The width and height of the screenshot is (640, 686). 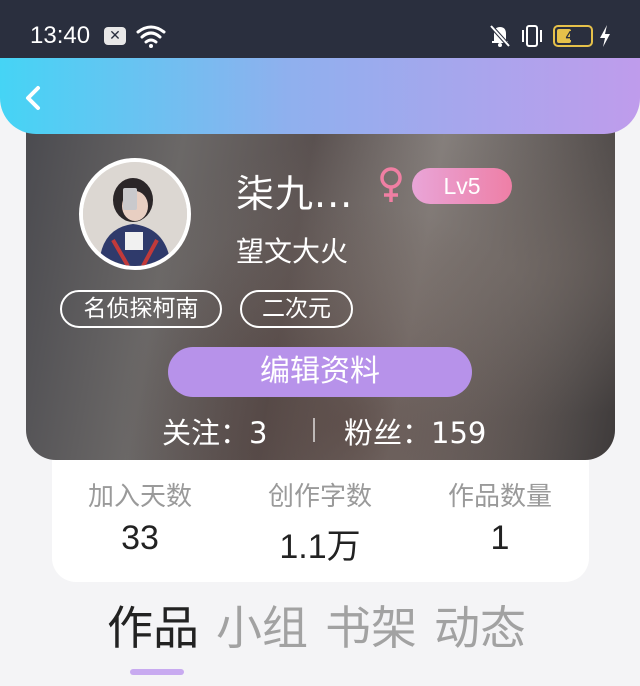 I want to click on following-count: 关注：3, so click(x=214, y=431).